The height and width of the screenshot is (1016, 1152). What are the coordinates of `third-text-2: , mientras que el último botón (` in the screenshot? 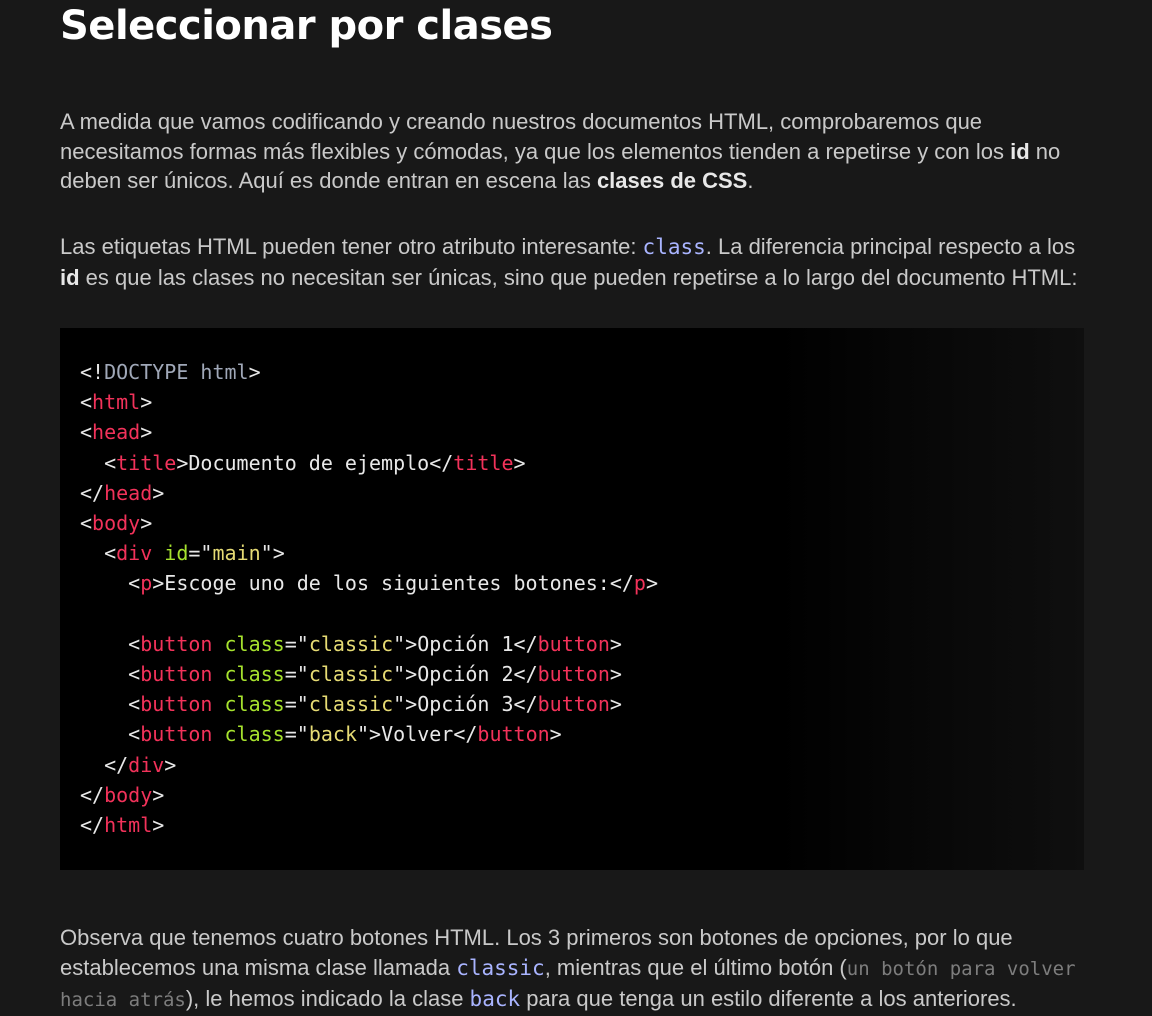 It's located at (695, 967).